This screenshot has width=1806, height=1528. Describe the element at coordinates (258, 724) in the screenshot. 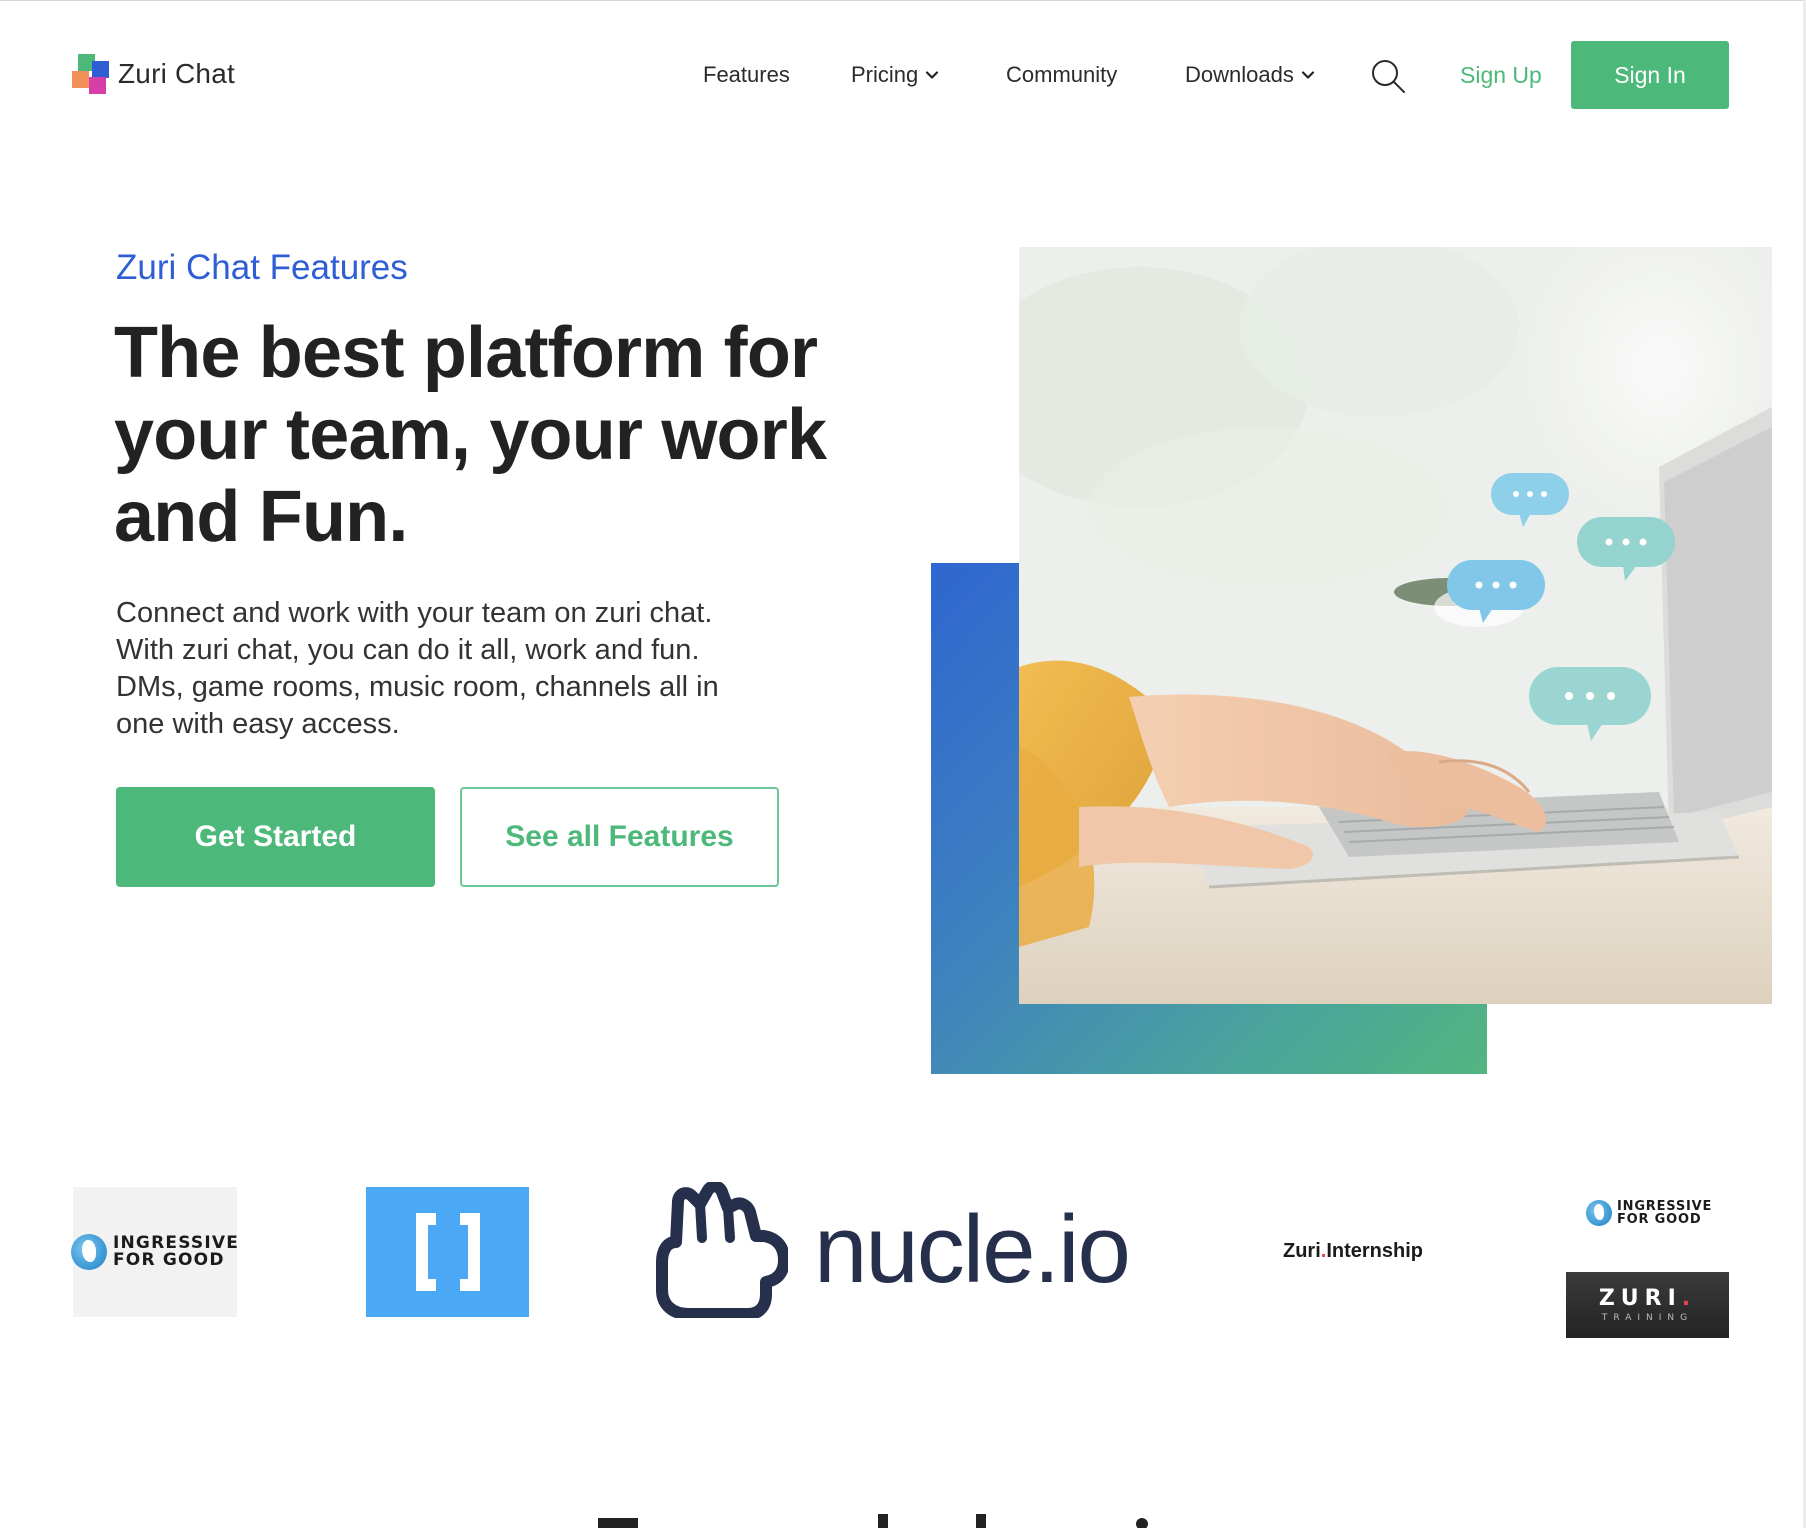

I see `description-line: one with easy access.` at that location.